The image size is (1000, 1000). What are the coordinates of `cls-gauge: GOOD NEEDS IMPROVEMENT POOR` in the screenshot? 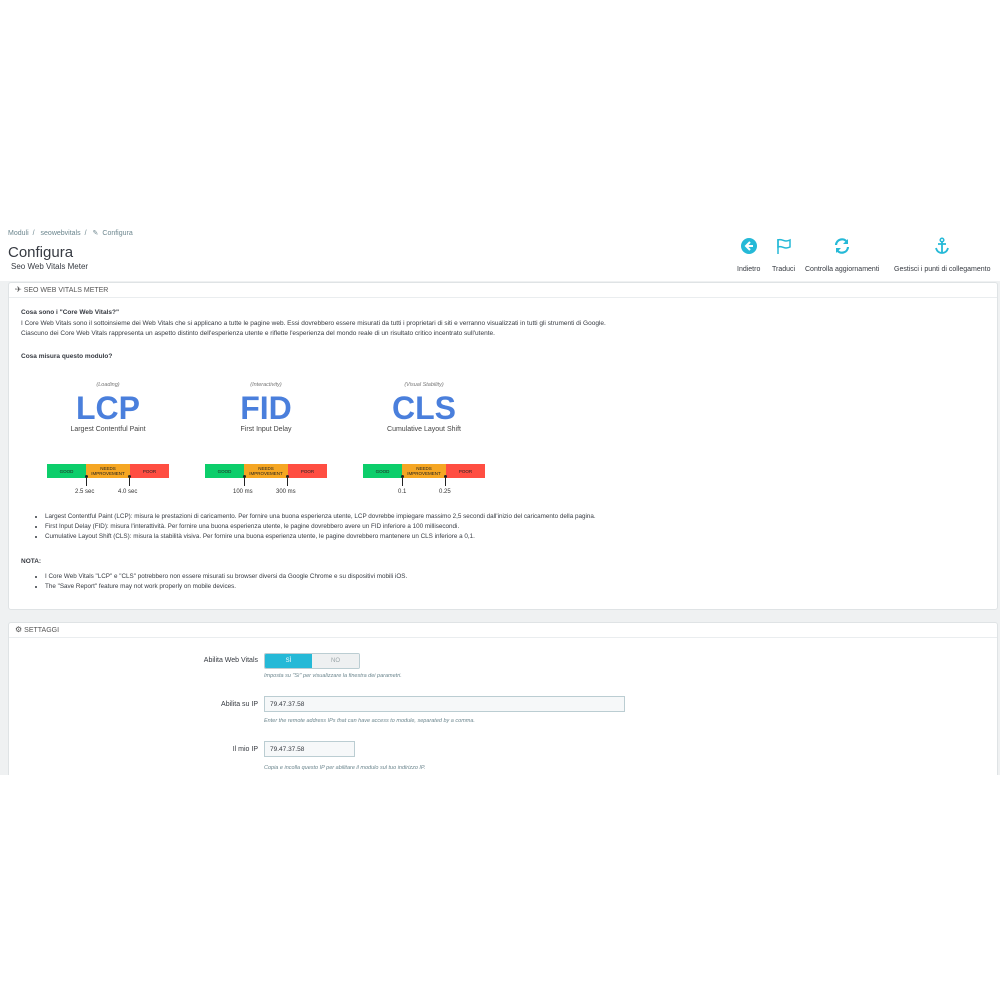 It's located at (424, 471).